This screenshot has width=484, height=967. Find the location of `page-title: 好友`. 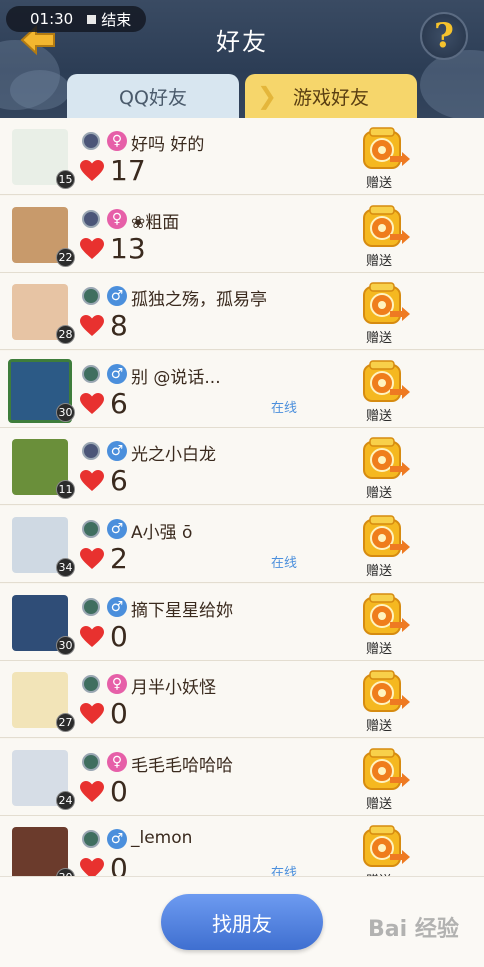

page-title: 好友 is located at coordinates (242, 42).